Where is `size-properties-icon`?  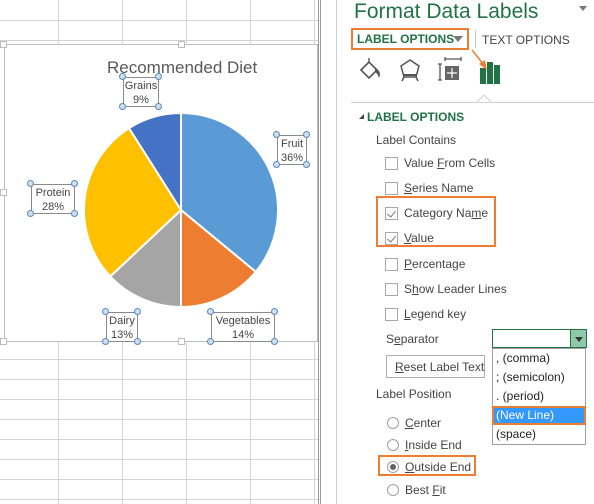
size-properties-icon is located at coordinates (450, 69).